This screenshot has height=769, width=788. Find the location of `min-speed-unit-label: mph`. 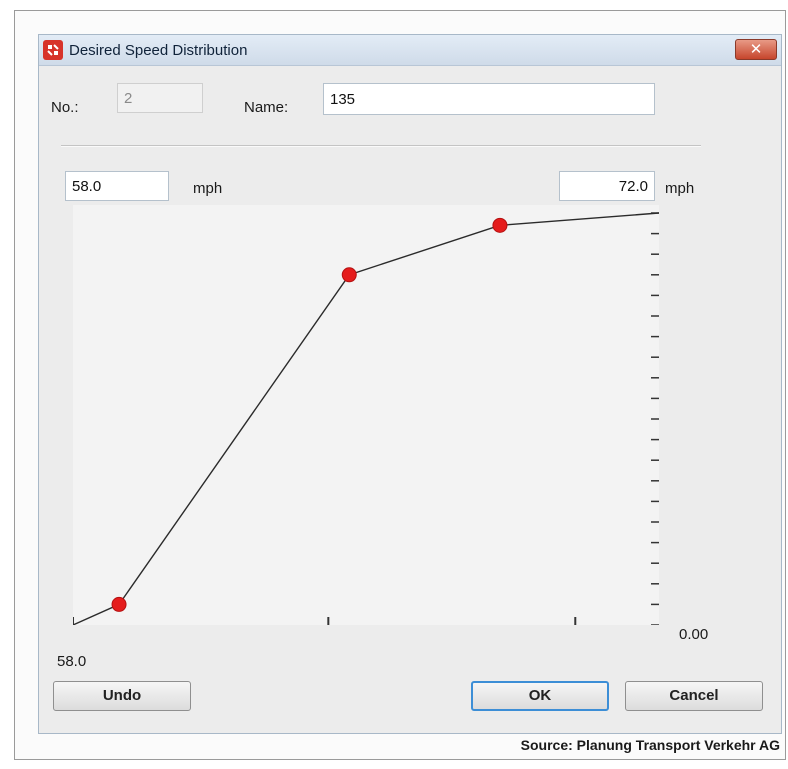

min-speed-unit-label: mph is located at coordinates (208, 188).